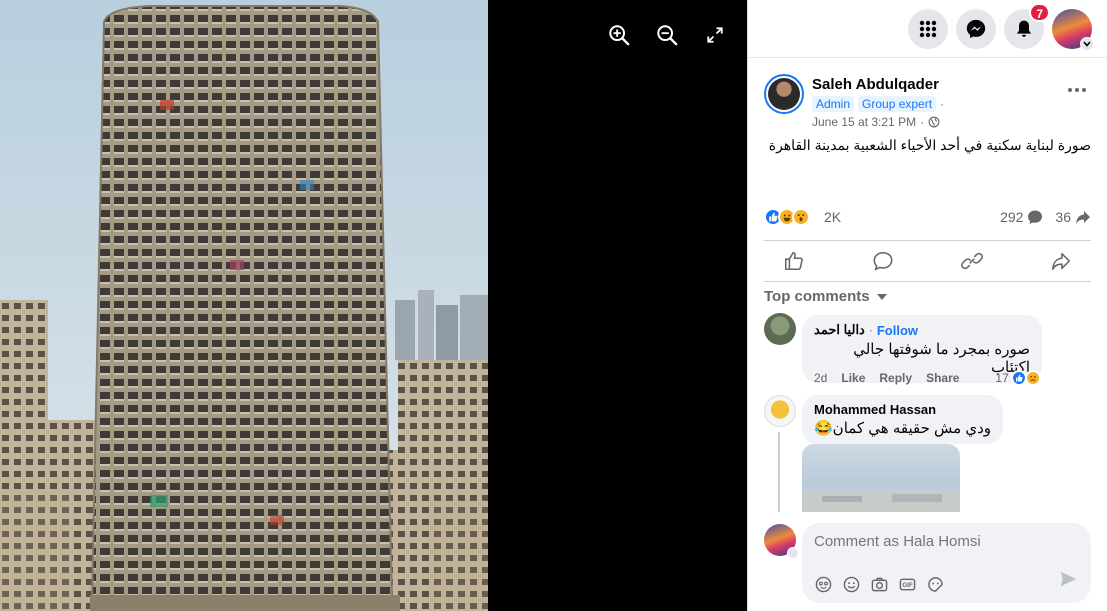  I want to click on my-avatar, so click(781, 541).